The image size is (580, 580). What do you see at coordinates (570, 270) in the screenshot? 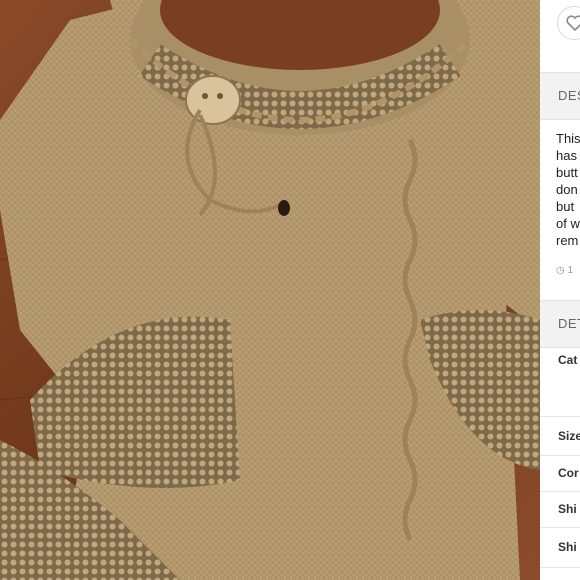
I see `posted-time: 1` at bounding box center [570, 270].